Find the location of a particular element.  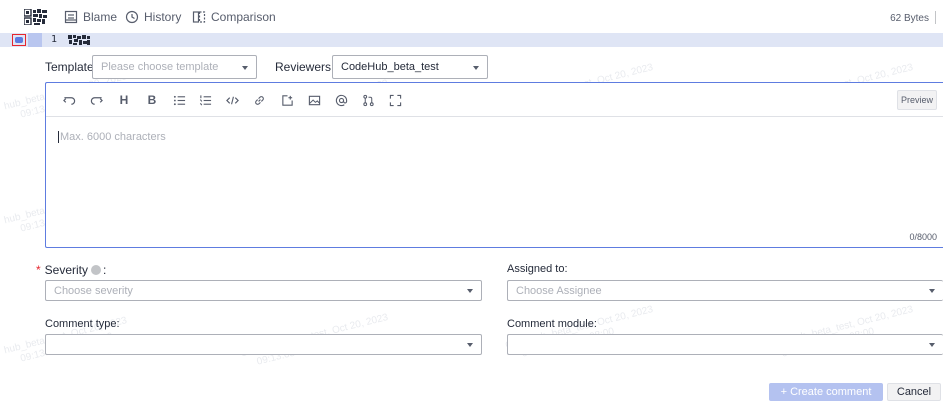

template-label: Template is located at coordinates (69, 67).